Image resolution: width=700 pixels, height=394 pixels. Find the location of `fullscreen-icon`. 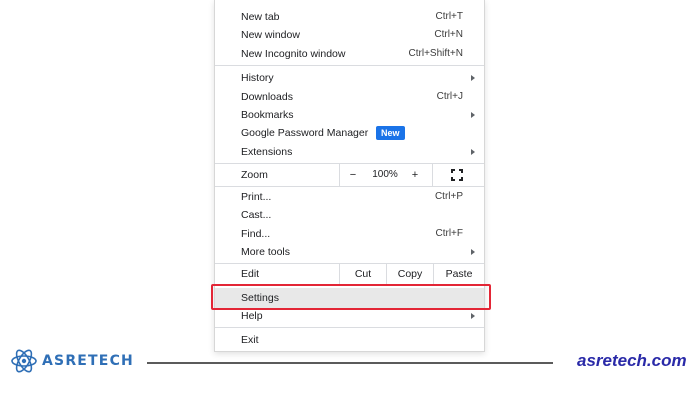

fullscreen-icon is located at coordinates (457, 175).